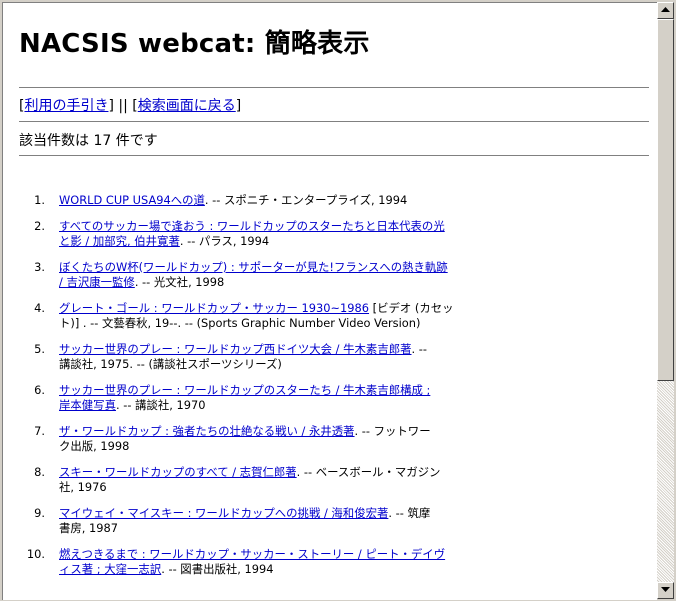  What do you see at coordinates (244, 390) in the screenshot?
I see `result-title-link: サッカー世界のプレー : ワールドカップのスターたち / 牛木素吉郎構成 ;` at bounding box center [244, 390].